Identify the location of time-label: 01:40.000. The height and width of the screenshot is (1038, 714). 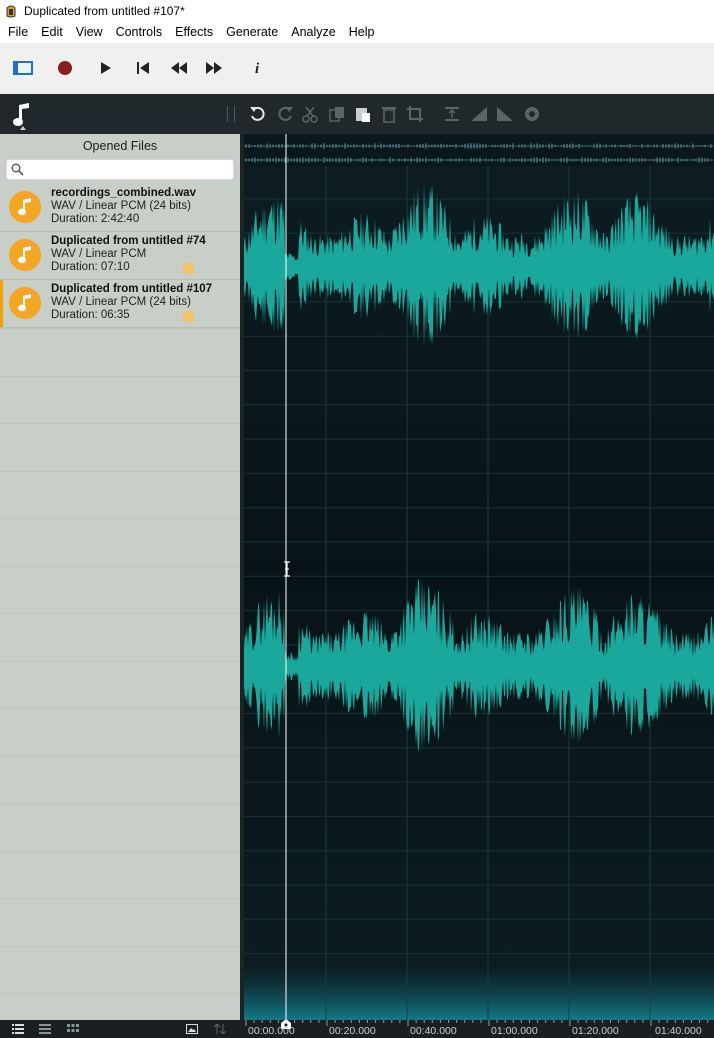
(678, 1031).